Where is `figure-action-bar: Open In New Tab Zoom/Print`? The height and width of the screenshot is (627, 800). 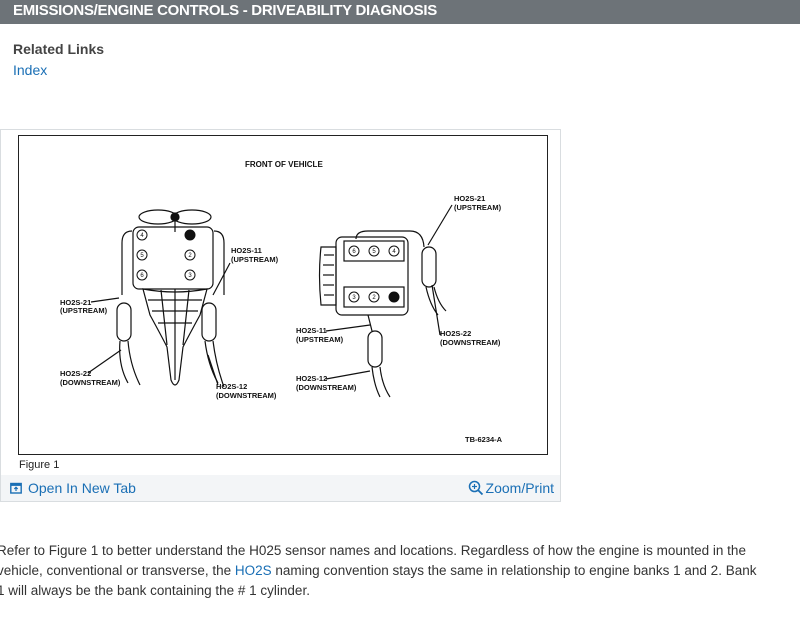
figure-action-bar: Open In New Tab Zoom/Print is located at coordinates (280, 488).